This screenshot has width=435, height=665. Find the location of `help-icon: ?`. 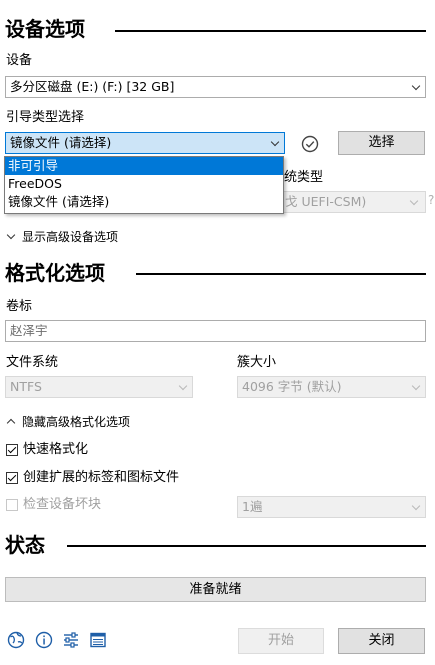

help-icon: ? is located at coordinates (431, 200).